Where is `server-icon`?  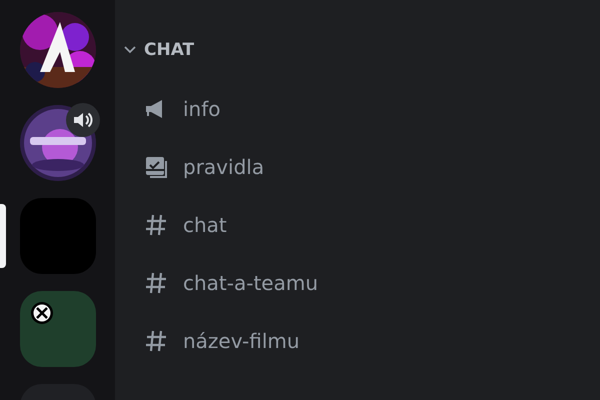 server-icon is located at coordinates (58, 329).